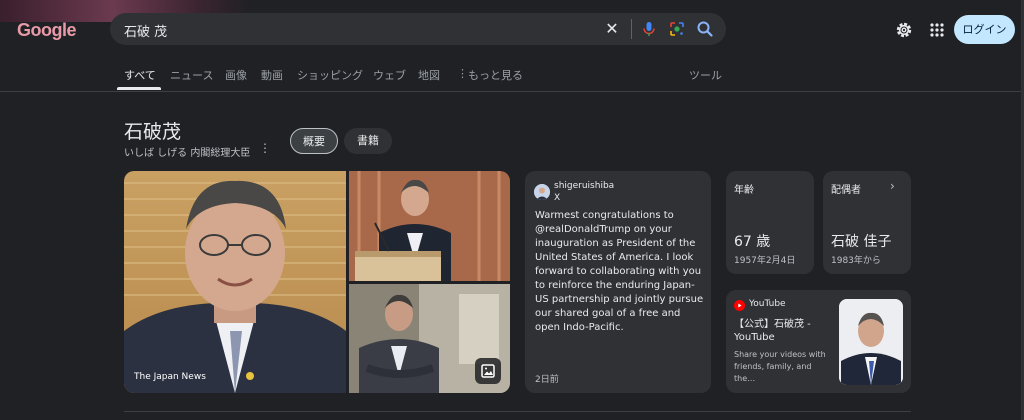 The width and height of the screenshot is (1024, 420). Describe the element at coordinates (846, 190) in the screenshot. I see `spouse-label: 配偶者` at that location.